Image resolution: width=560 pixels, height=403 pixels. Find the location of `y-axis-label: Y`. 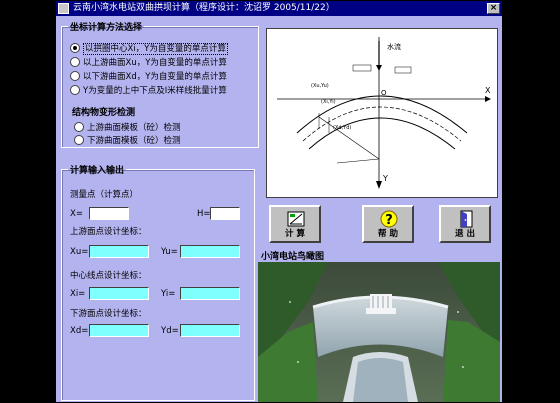

y-axis-label: Y is located at coordinates (385, 178).